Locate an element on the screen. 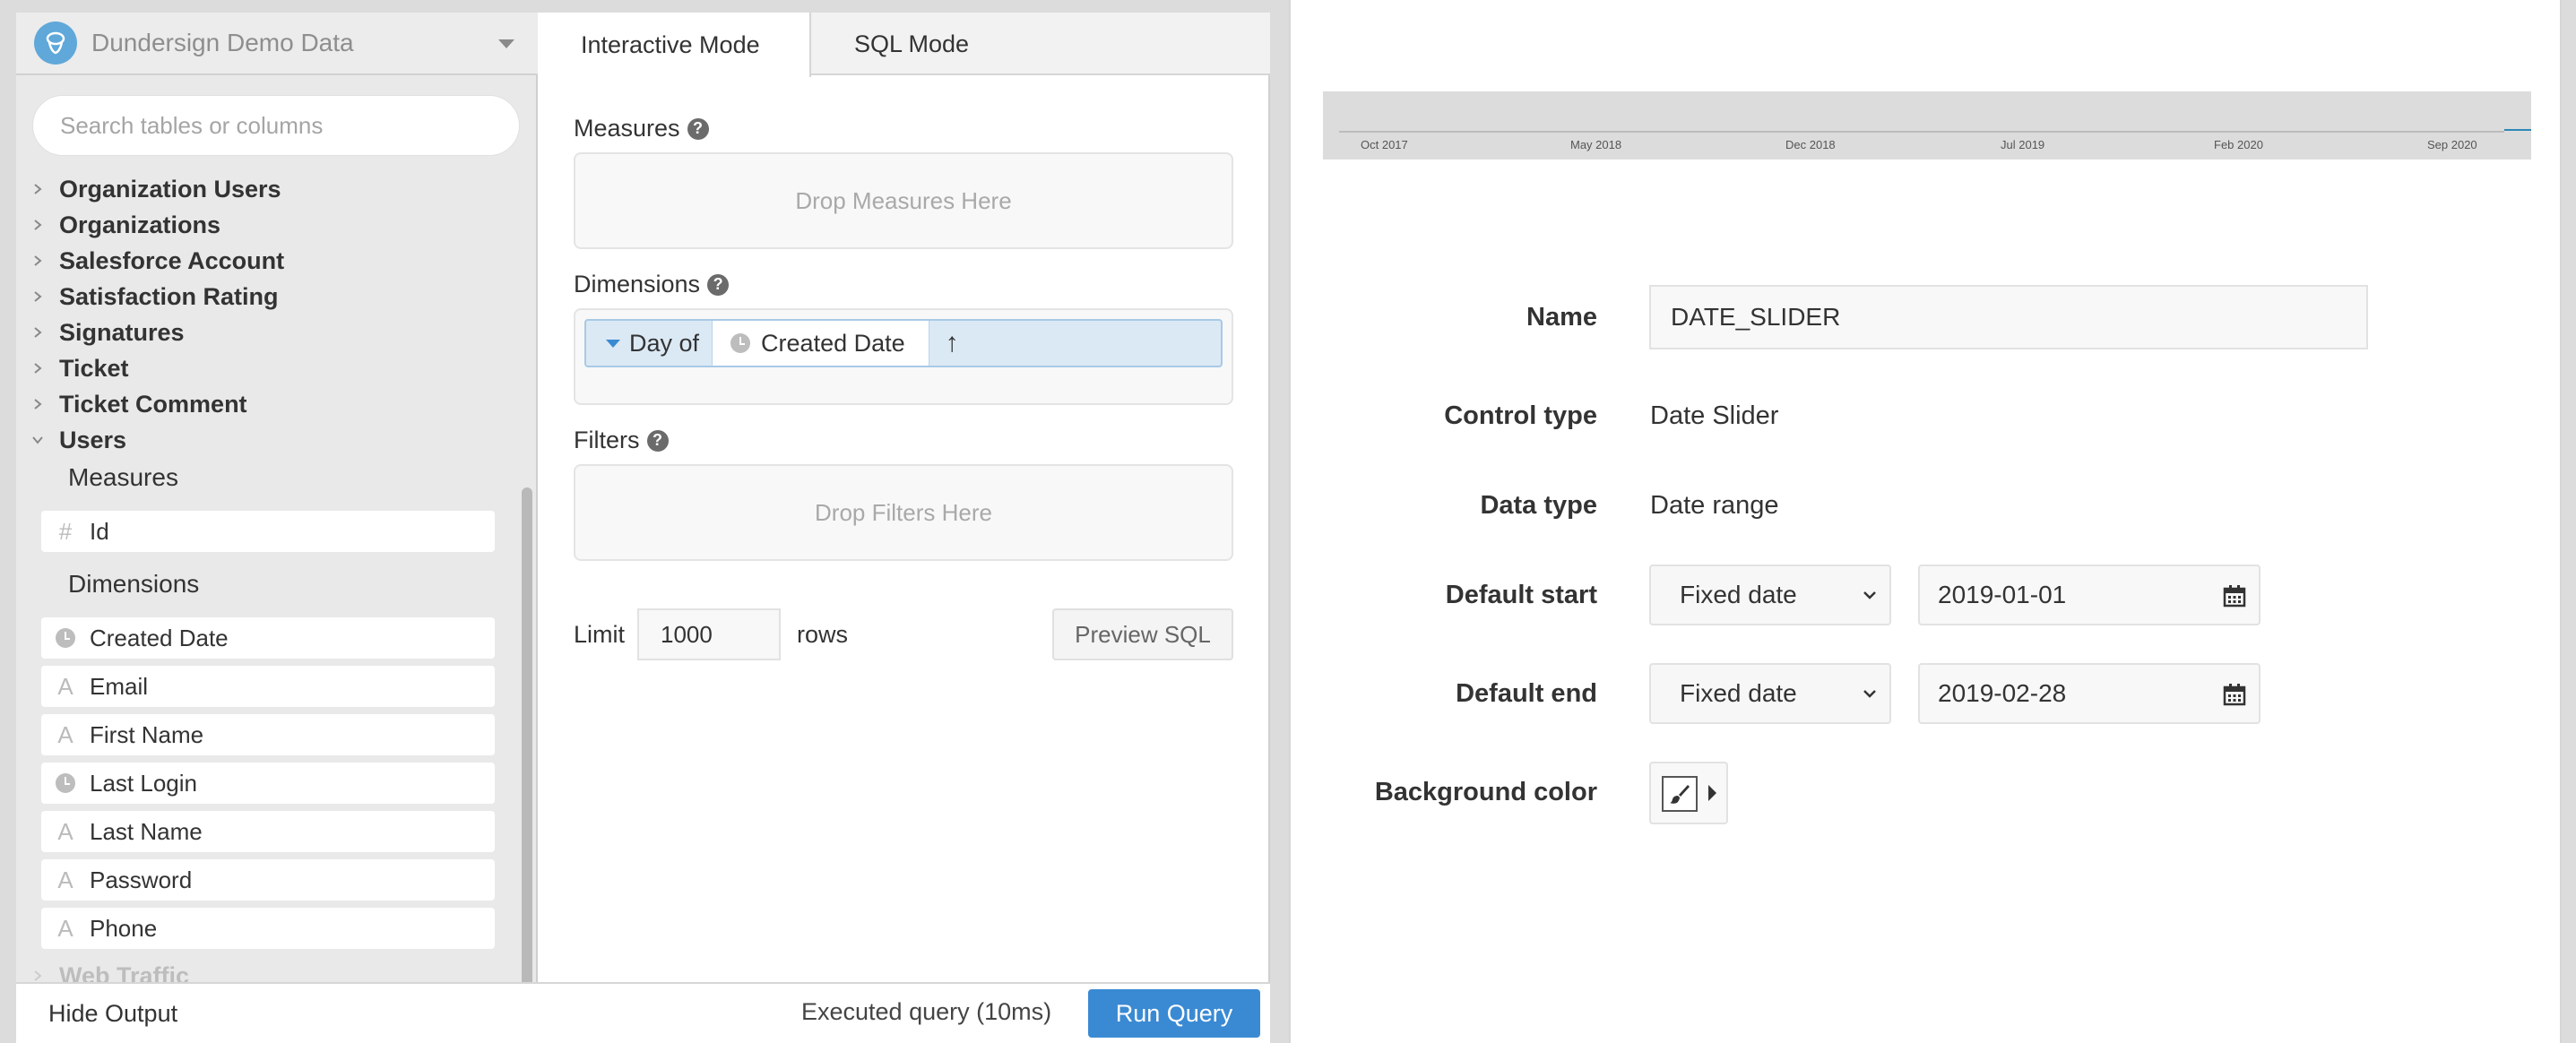 Image resolution: width=2576 pixels, height=1043 pixels. mode-tabs: Interactive Mode SQL Mode is located at coordinates (904, 45).